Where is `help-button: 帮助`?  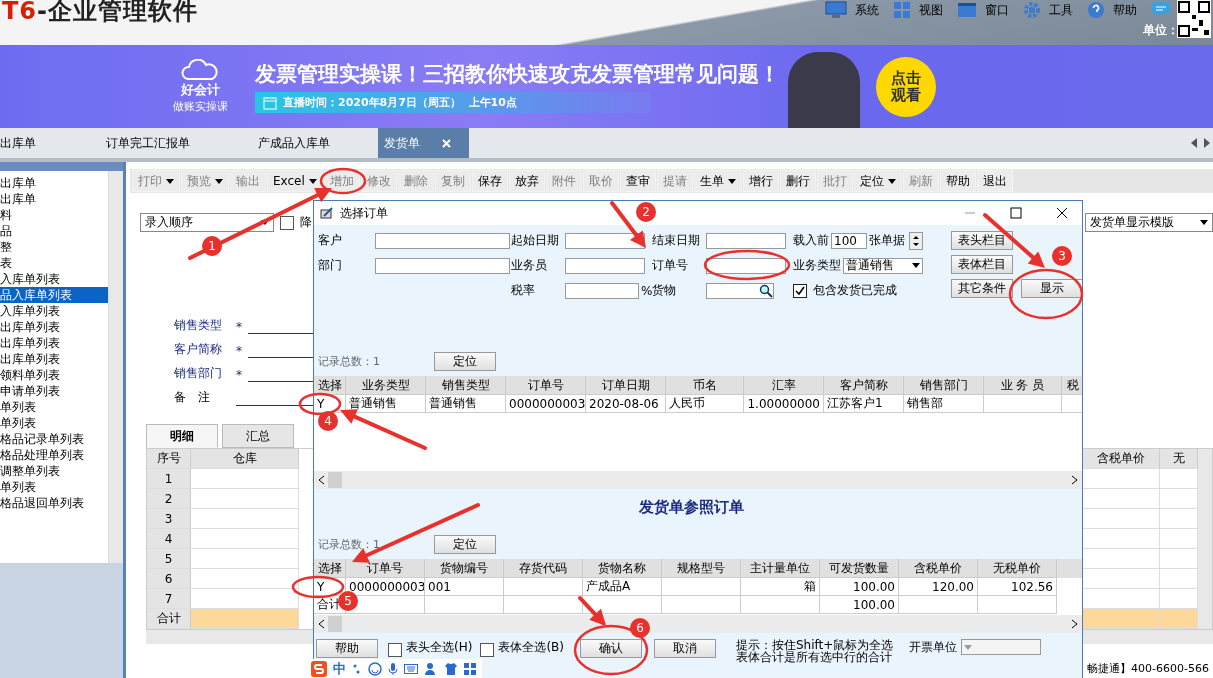 help-button: 帮助 is located at coordinates (347, 648).